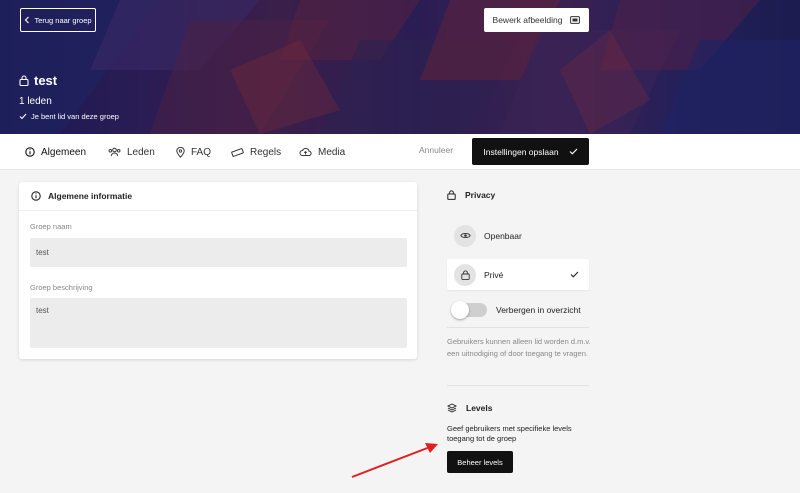 The image size is (800, 493). I want to click on privacy-heading: Privacy, so click(471, 195).